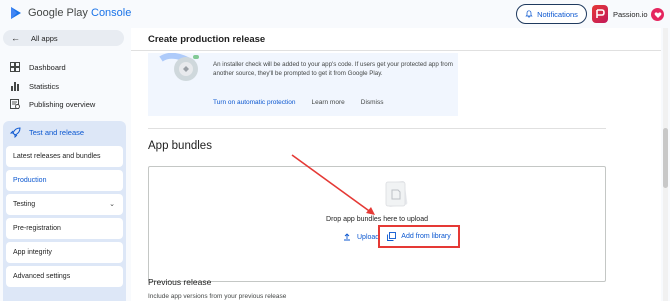 The height and width of the screenshot is (301, 670). Describe the element at coordinates (396, 193) in the screenshot. I see `file-upload-icon` at that location.